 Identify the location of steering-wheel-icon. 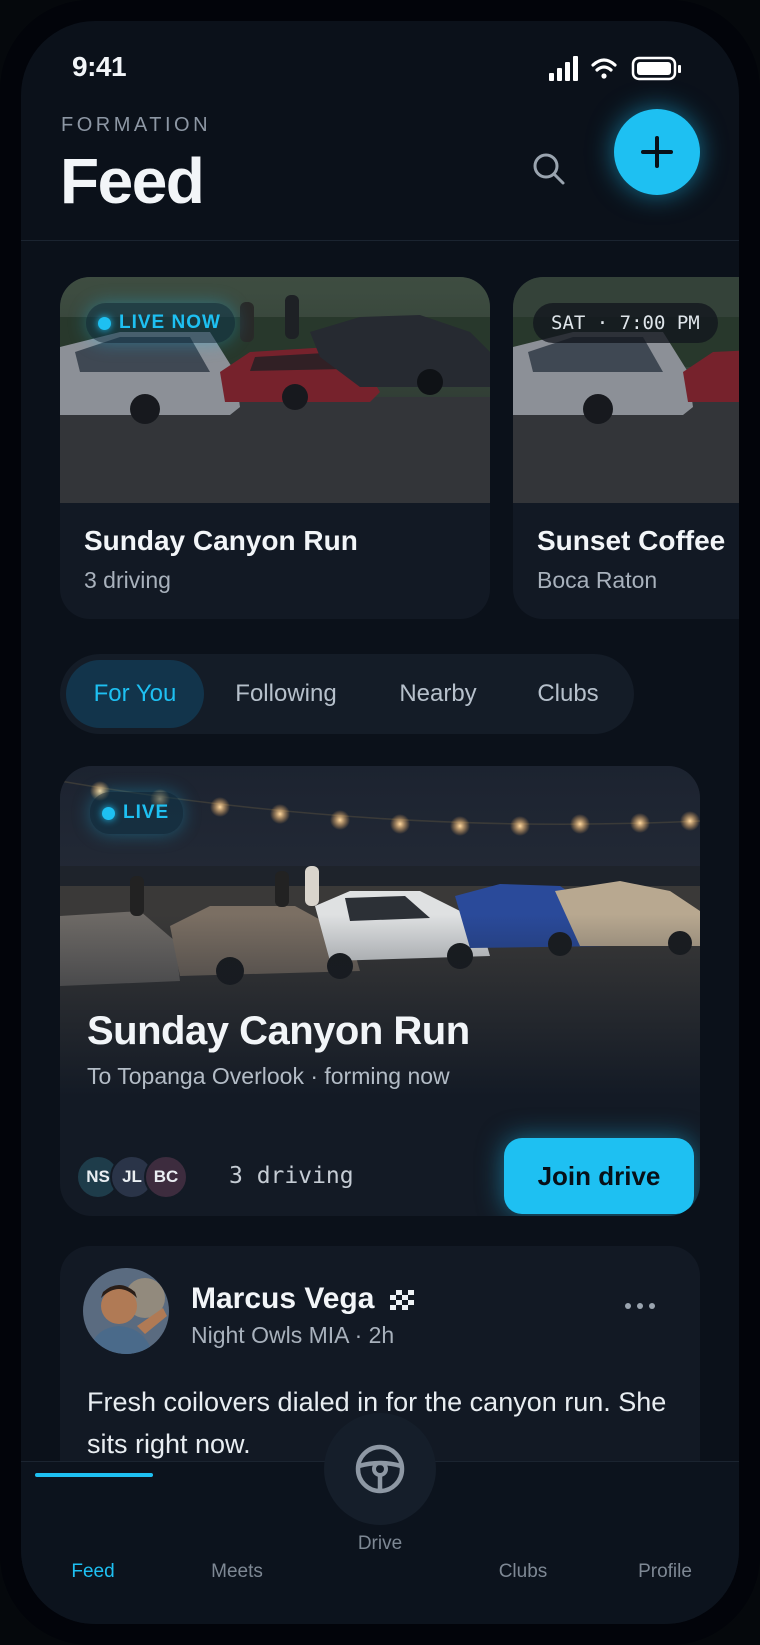
(380, 1469).